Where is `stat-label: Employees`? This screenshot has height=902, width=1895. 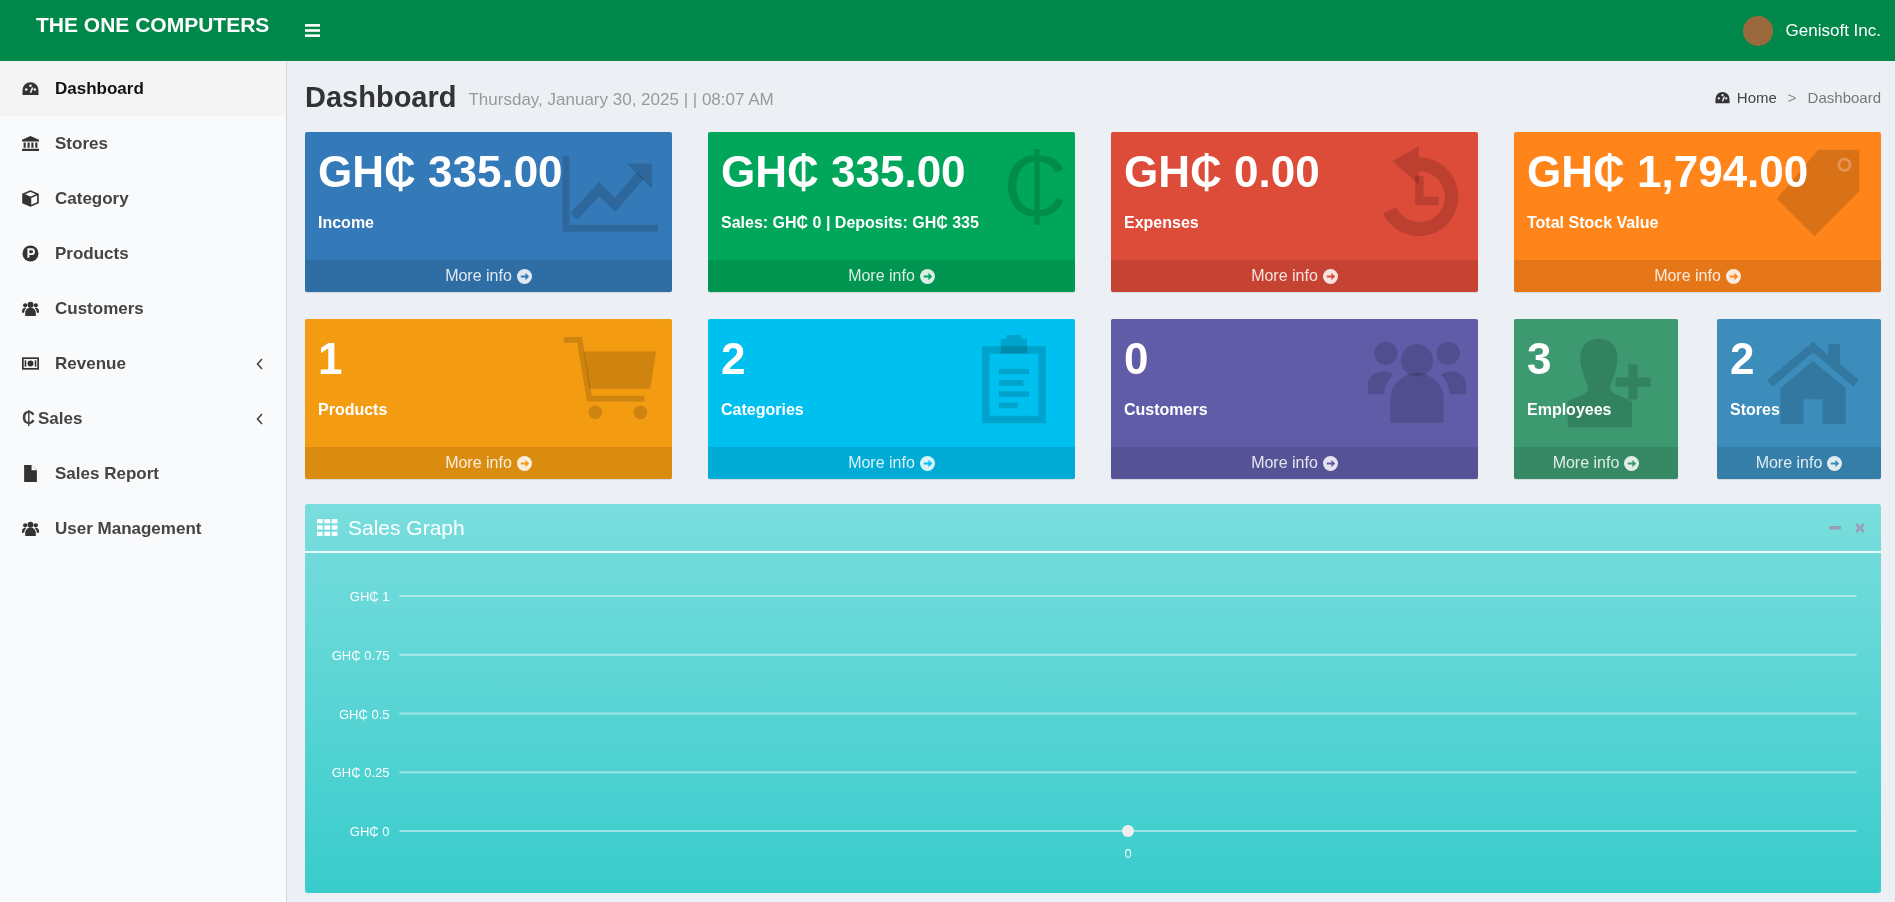 stat-label: Employees is located at coordinates (1569, 410).